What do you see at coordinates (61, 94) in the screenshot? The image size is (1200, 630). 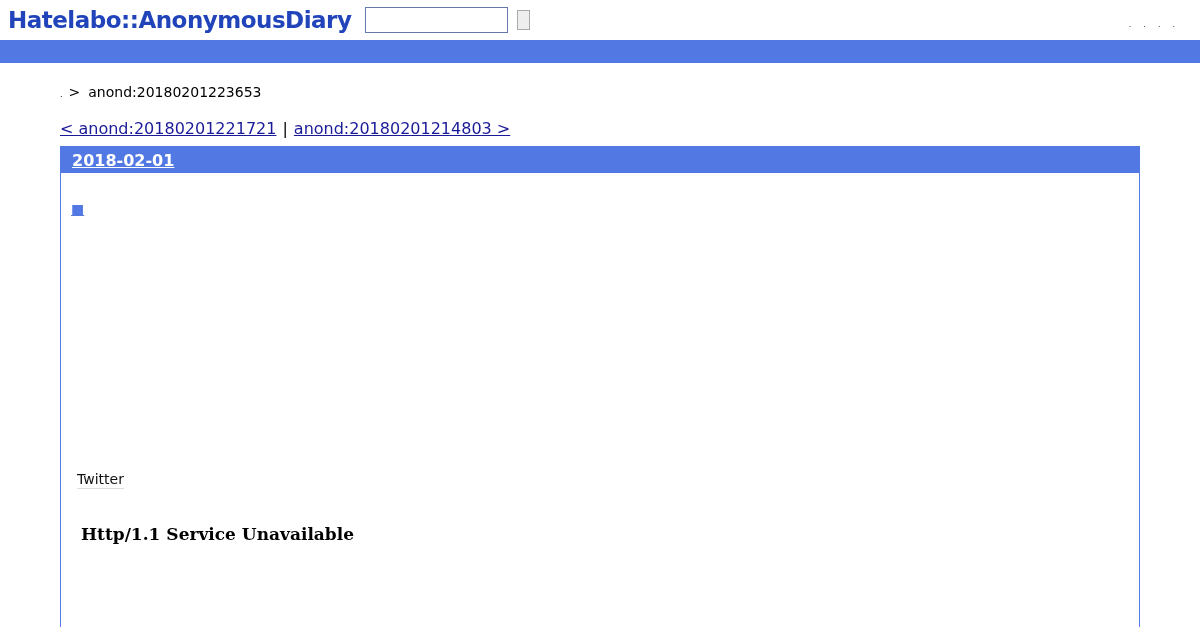 I see `home-link: .` at bounding box center [61, 94].